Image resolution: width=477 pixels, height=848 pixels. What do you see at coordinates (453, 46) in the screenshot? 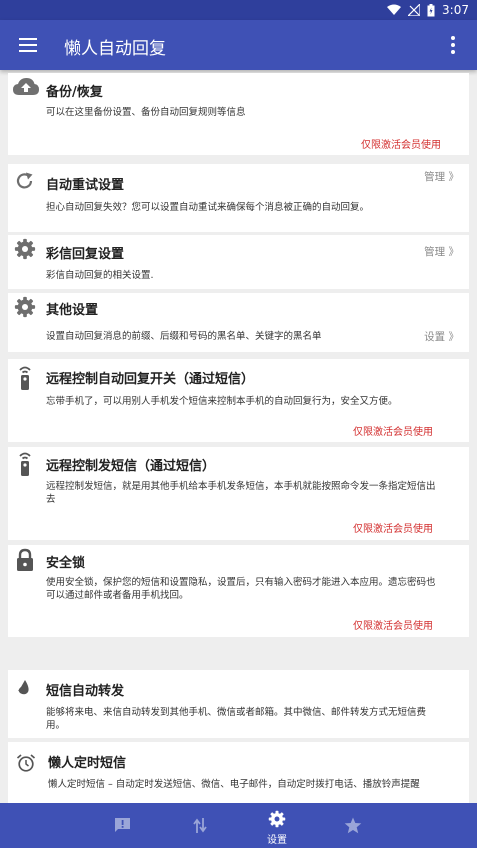
I see `more-vert-icon` at bounding box center [453, 46].